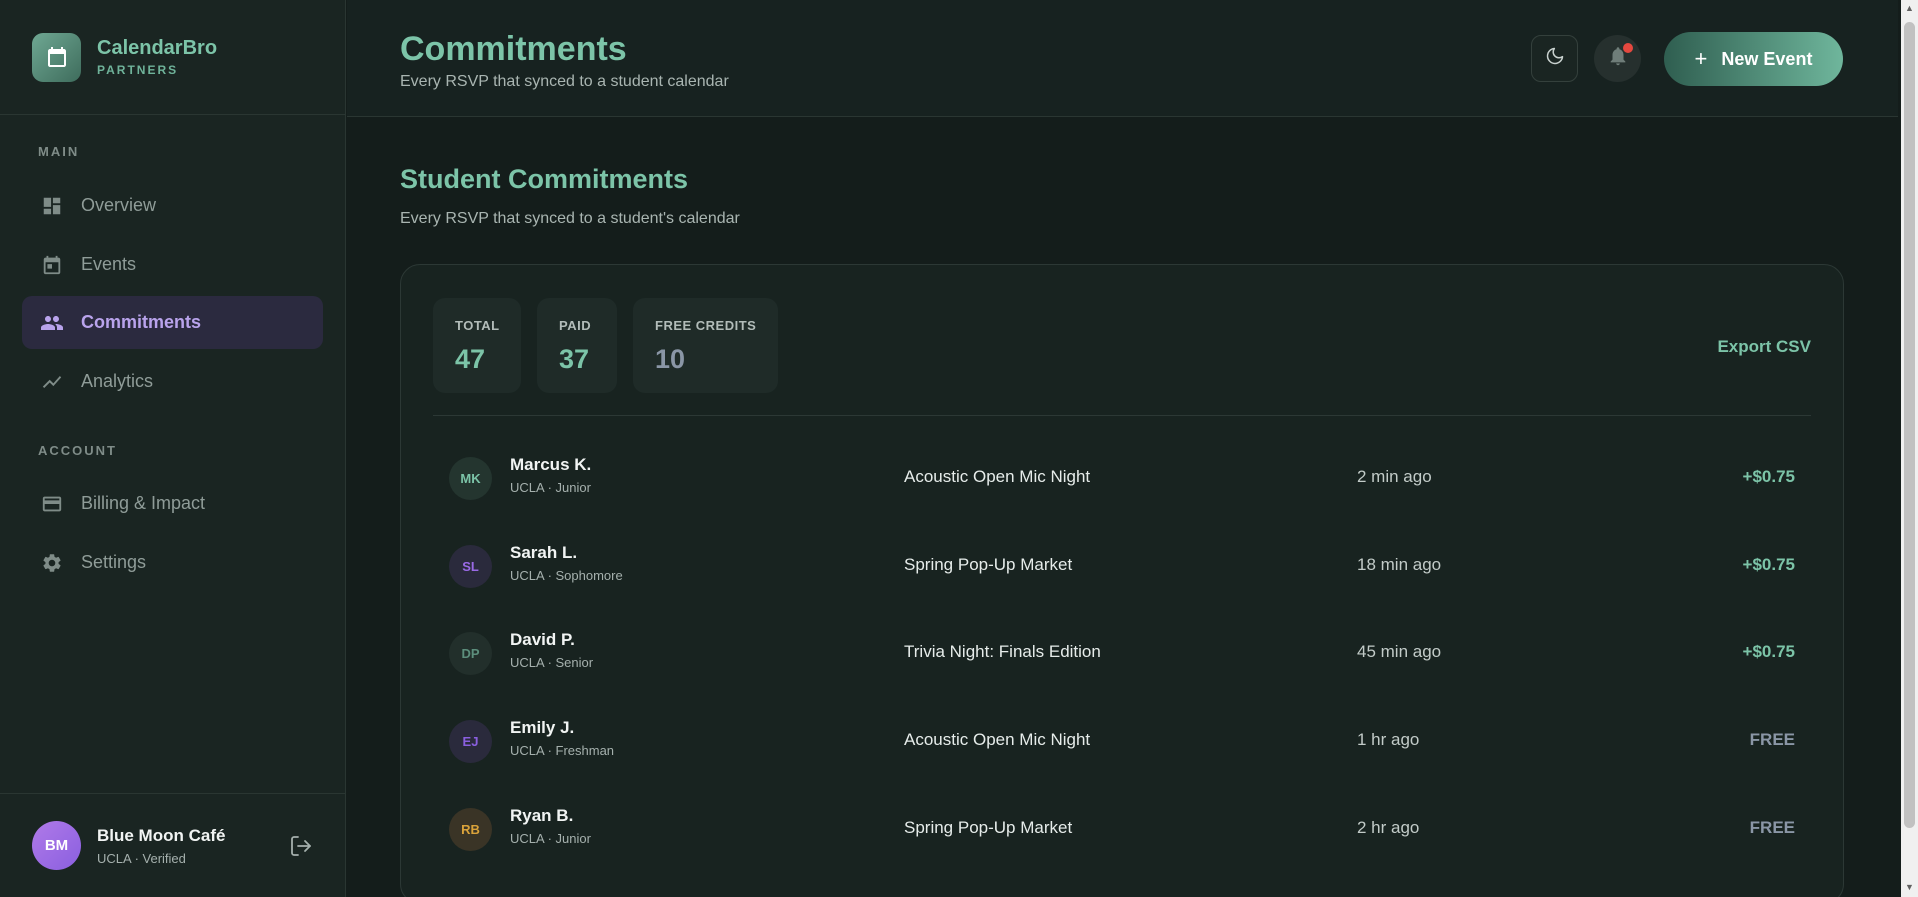 Image resolution: width=1918 pixels, height=897 pixels. Describe the element at coordinates (109, 264) in the screenshot. I see `sidebar-item-label: Events` at that location.